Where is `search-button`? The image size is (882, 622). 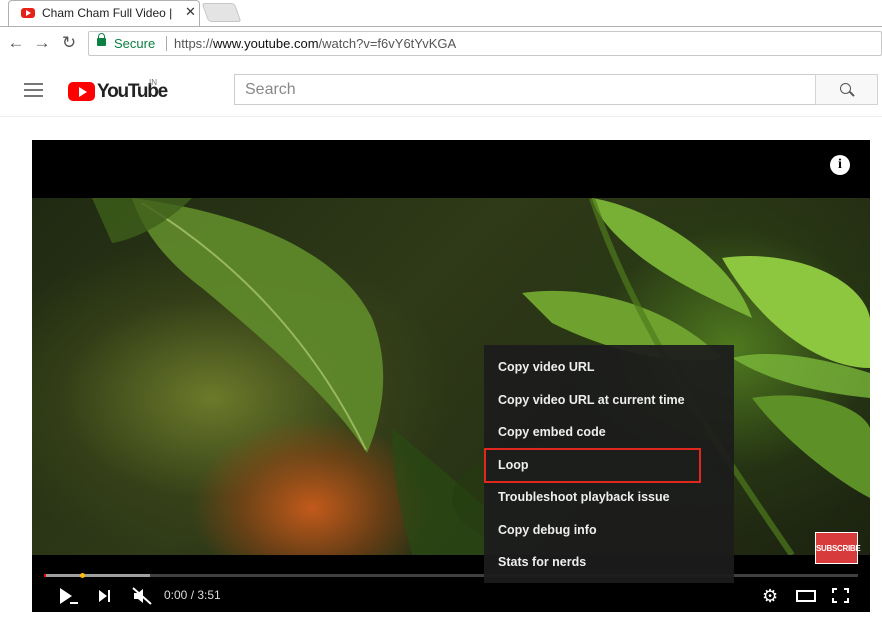 search-button is located at coordinates (846, 89).